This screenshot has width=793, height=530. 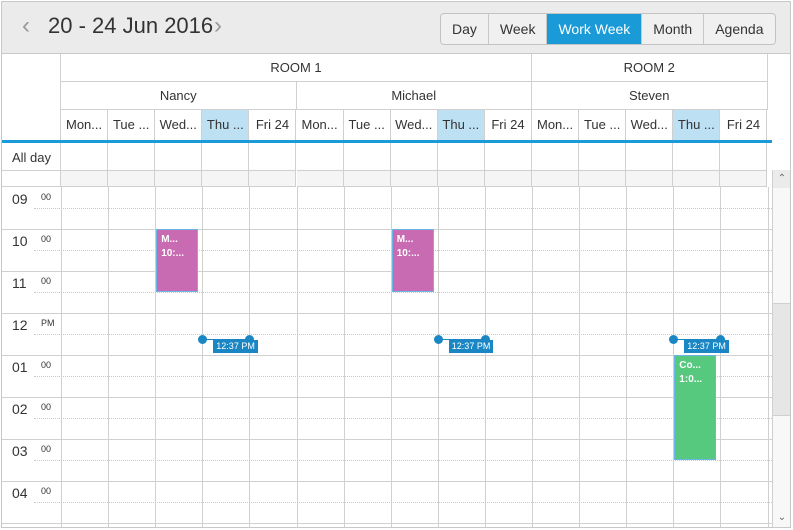 What do you see at coordinates (781, 179) in the screenshot?
I see `scroll-up-icon: ⌃` at bounding box center [781, 179].